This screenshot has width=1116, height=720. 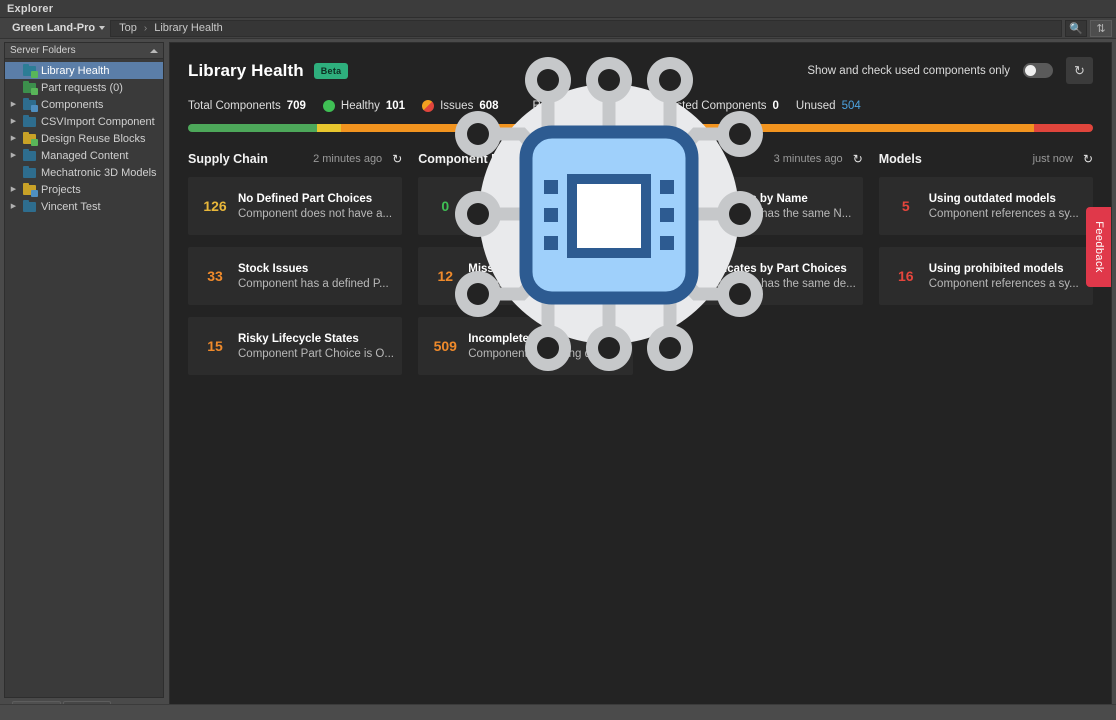 I want to click on stat-value: 504, so click(x=851, y=106).